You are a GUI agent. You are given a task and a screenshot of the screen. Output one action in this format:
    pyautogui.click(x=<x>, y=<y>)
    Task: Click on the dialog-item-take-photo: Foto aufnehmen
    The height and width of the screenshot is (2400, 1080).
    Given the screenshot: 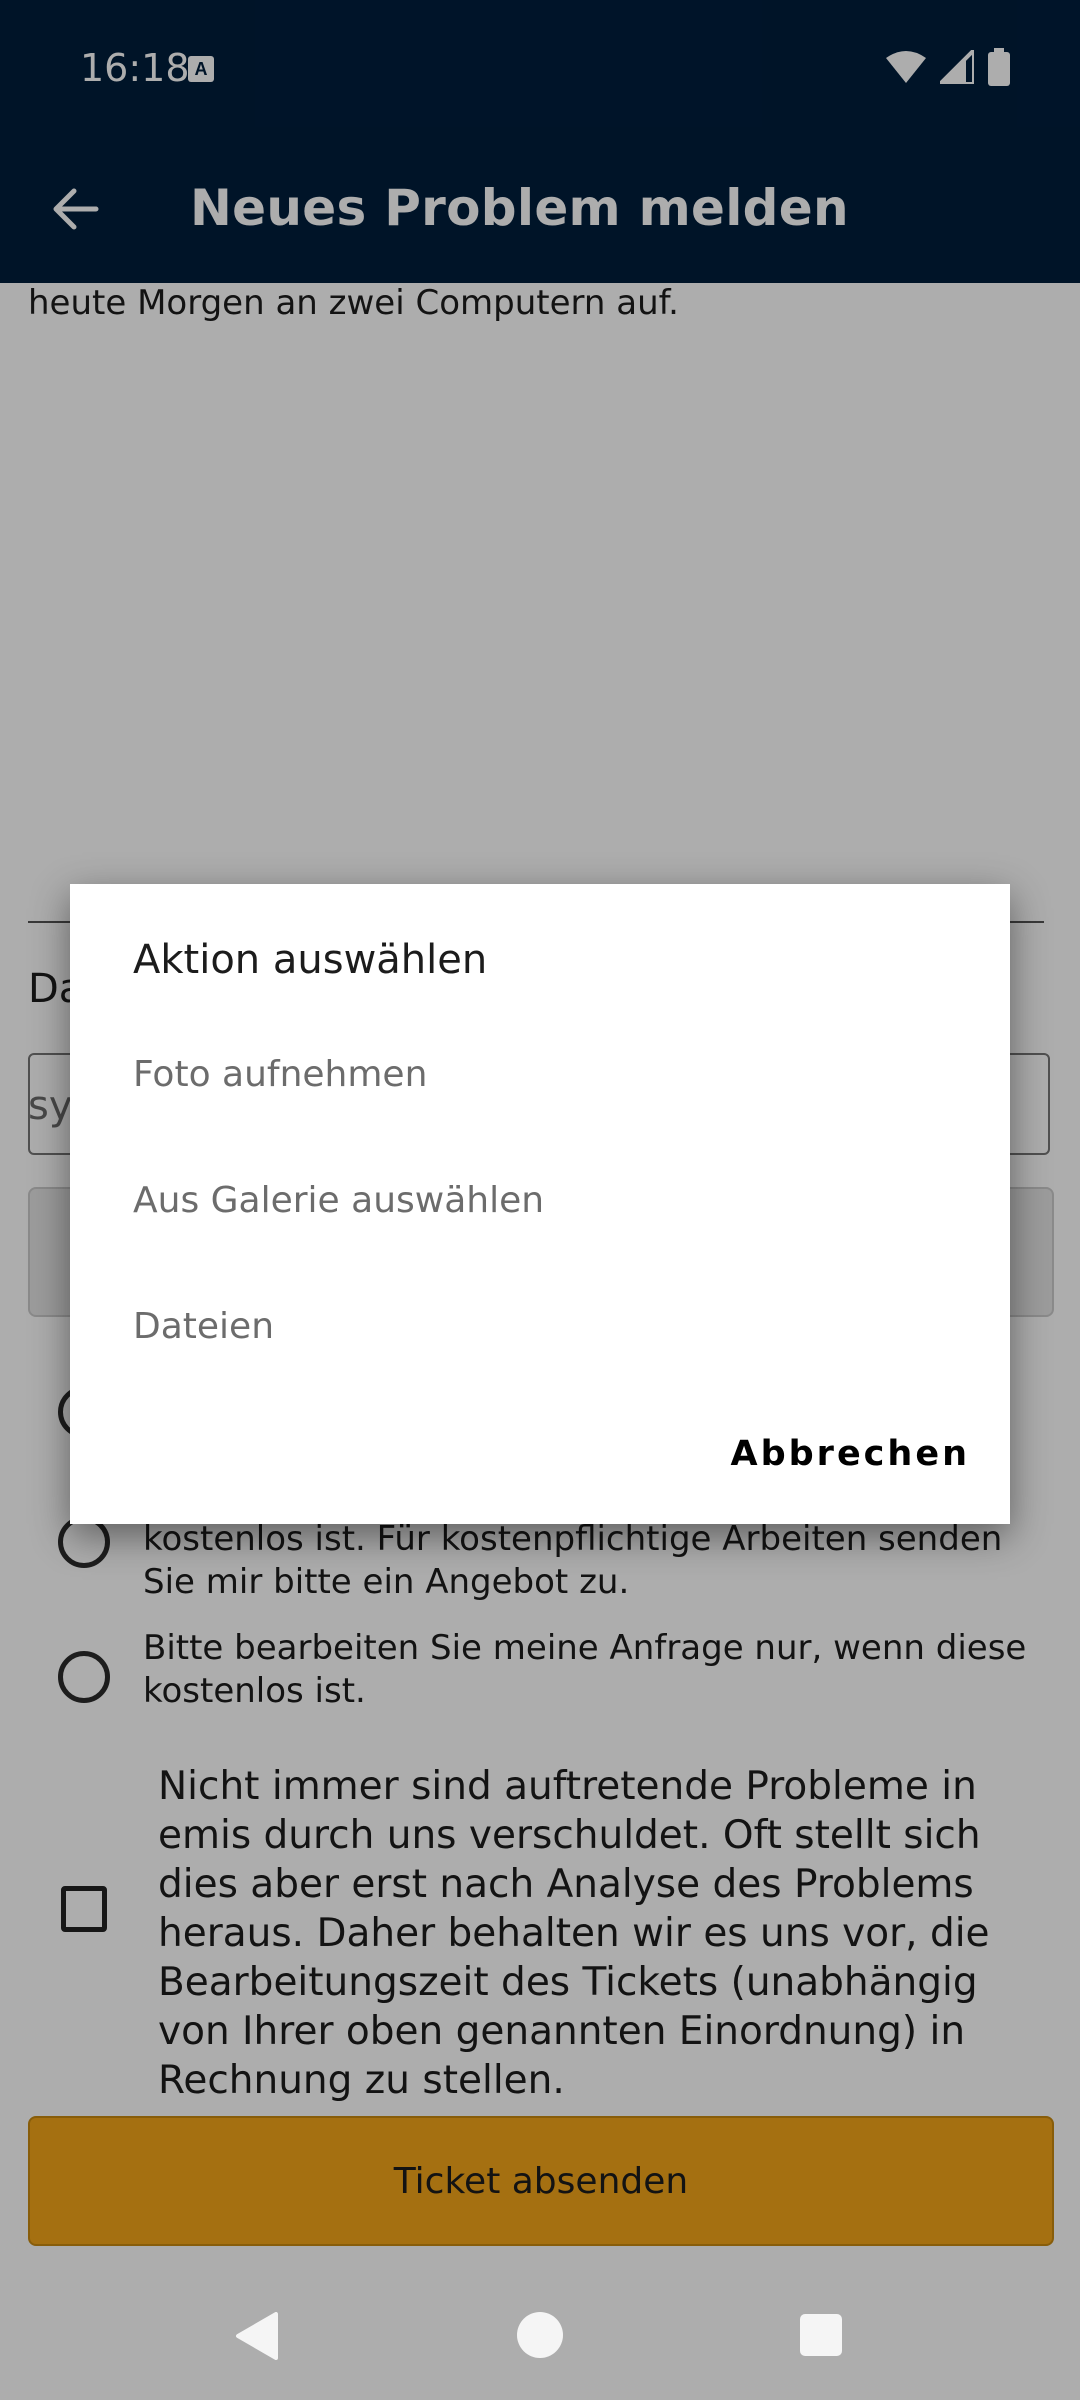 What is the action you would take?
    pyautogui.click(x=280, y=1074)
    